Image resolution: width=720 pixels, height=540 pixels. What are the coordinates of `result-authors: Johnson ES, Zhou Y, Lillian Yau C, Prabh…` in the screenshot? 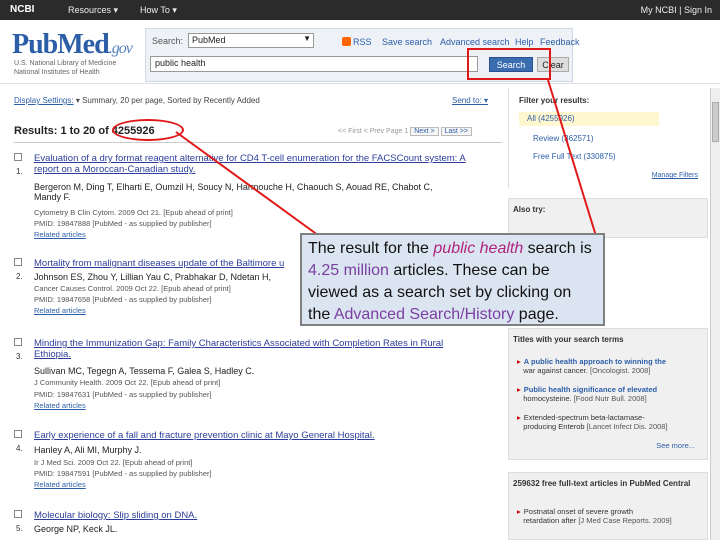 It's located at (152, 277).